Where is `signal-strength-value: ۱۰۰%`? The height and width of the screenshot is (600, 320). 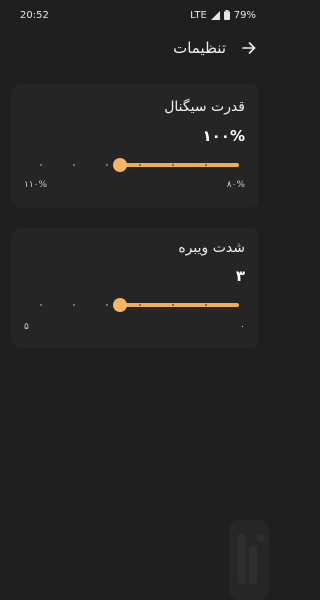
signal-strength-value: ۱۰۰% is located at coordinates (224, 136).